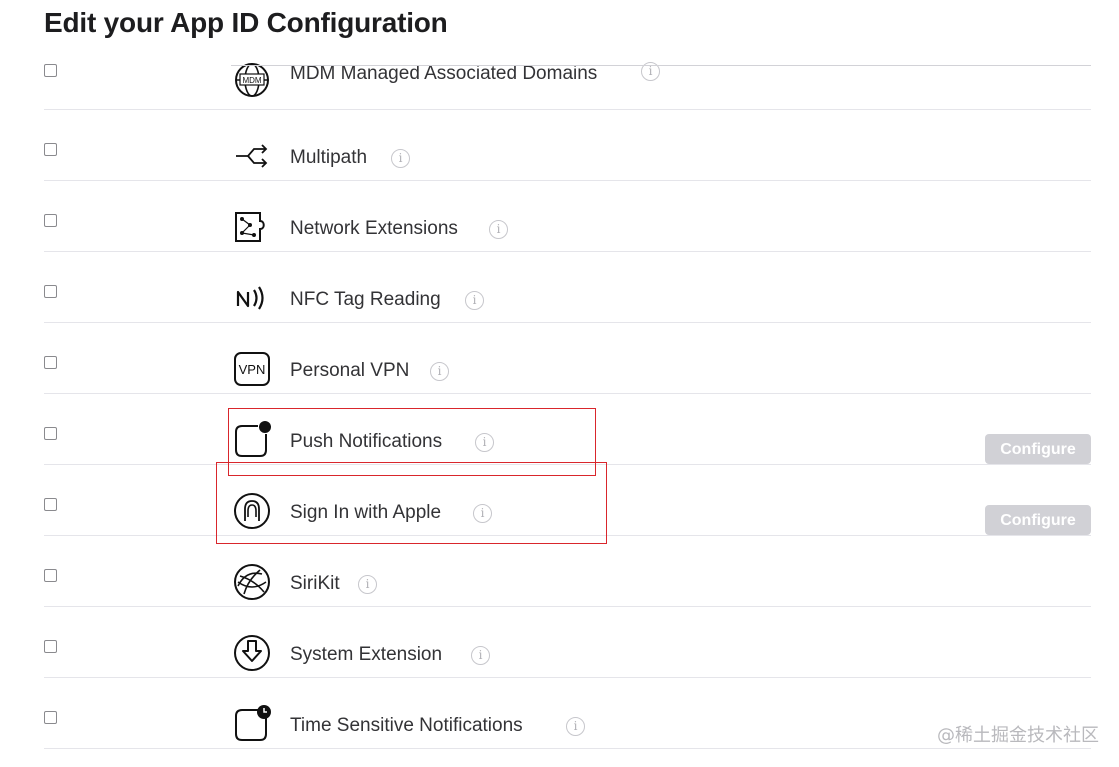 This screenshot has width=1119, height=767. Describe the element at coordinates (1018, 735) in the screenshot. I see `watermark: @稀土掘金技术社区` at that location.